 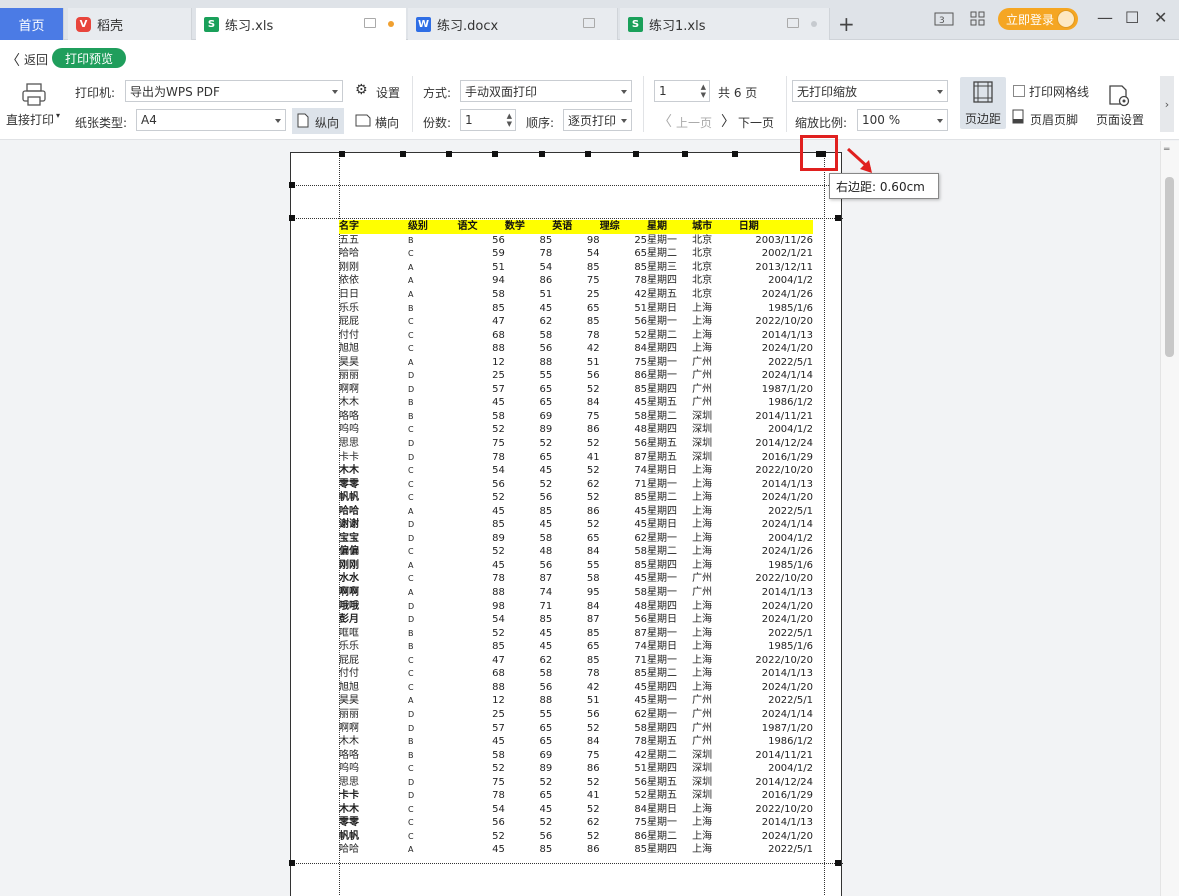 I want to click on page-number-stepper: 1 ▲ ▼, so click(x=682, y=91).